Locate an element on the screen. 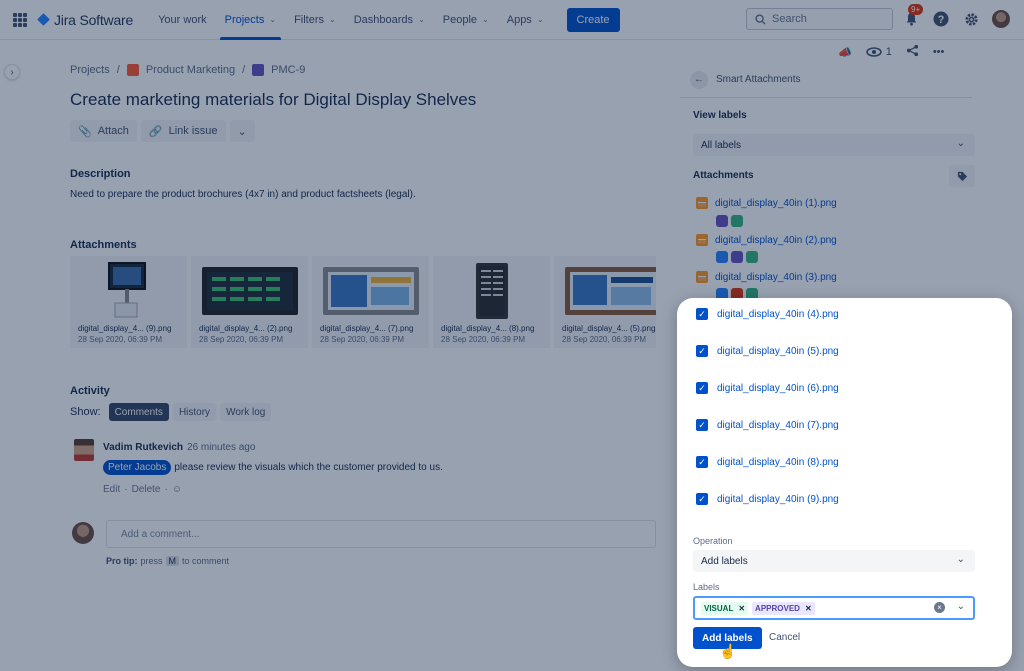  attachment-file-link: digital_display_40in (6).png is located at coordinates (778, 388).